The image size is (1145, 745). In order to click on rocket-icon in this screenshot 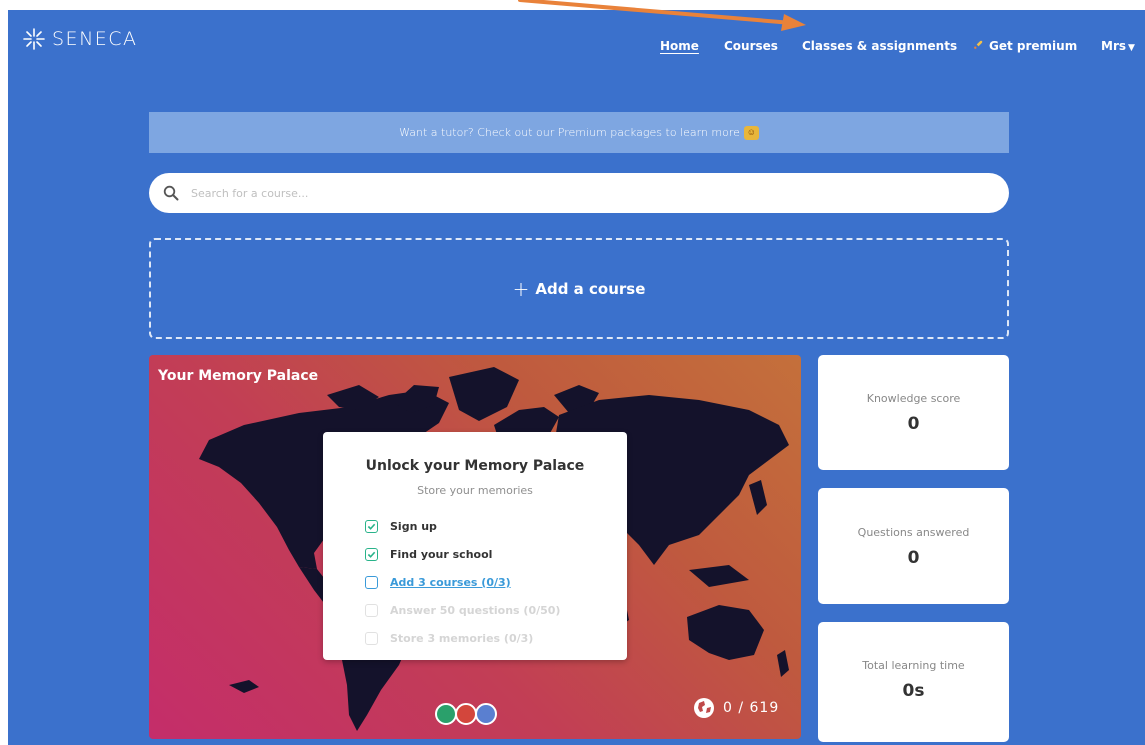, I will do `click(978, 46)`.